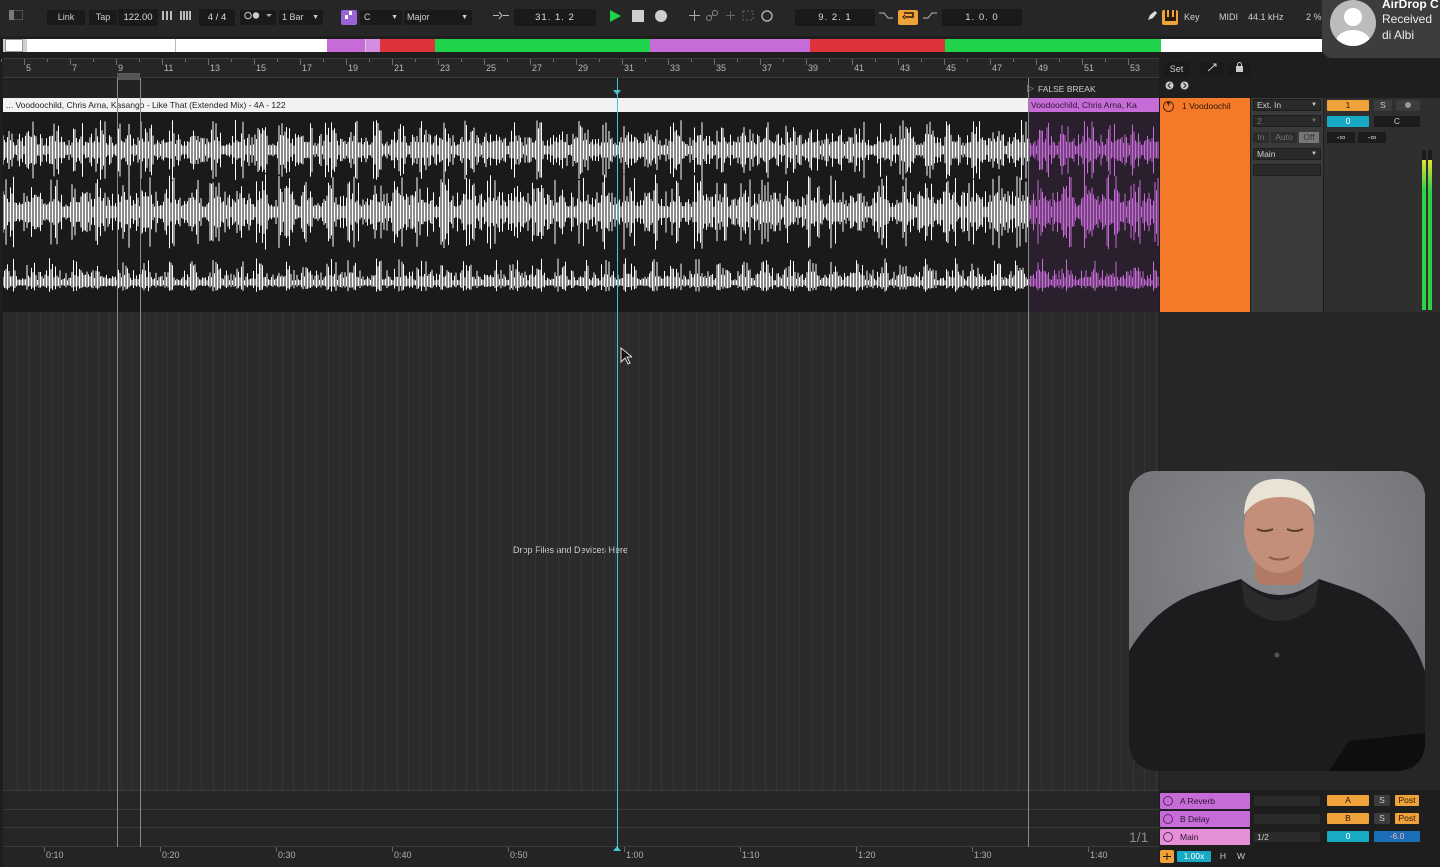  What do you see at coordinates (1309, 137) in the screenshot?
I see `monitor-off-button: Off` at bounding box center [1309, 137].